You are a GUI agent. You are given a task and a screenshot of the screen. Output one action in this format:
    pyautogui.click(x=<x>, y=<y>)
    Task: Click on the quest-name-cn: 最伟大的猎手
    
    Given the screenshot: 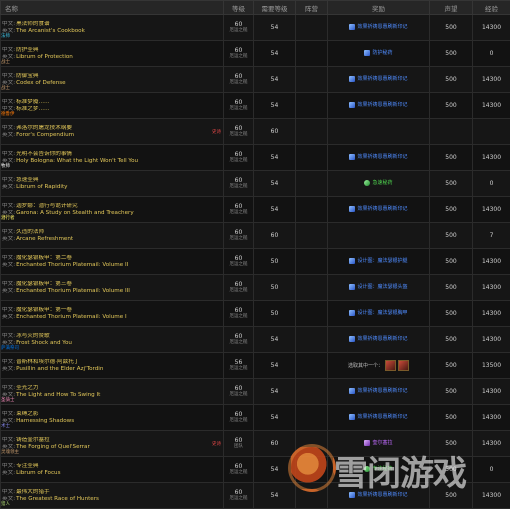 What is the action you would take?
    pyautogui.click(x=33, y=492)
    